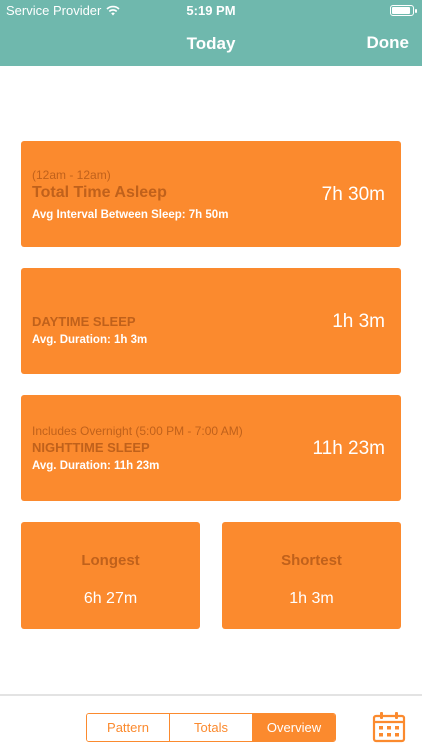 Image resolution: width=422 pixels, height=750 pixels. I want to click on bottom-divider, so click(211, 695).